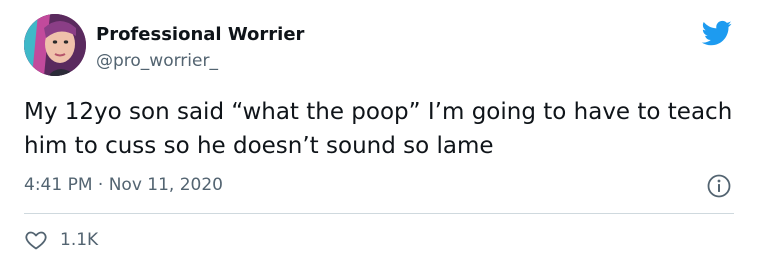 Image resolution: width=758 pixels, height=270 pixels. What do you see at coordinates (717, 33) in the screenshot?
I see `twitter-bird-icon` at bounding box center [717, 33].